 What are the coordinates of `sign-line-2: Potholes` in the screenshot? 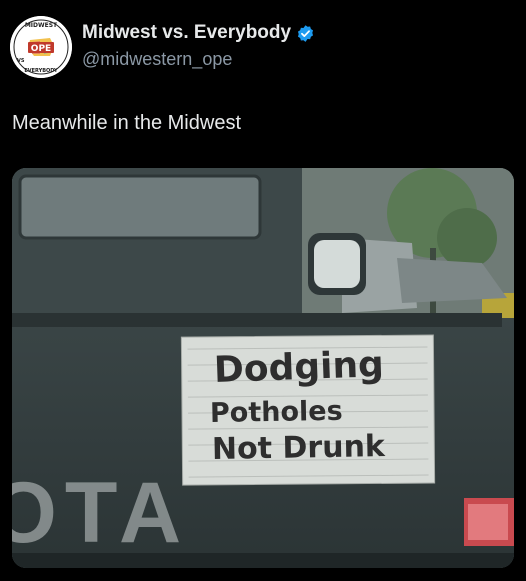 It's located at (276, 412).